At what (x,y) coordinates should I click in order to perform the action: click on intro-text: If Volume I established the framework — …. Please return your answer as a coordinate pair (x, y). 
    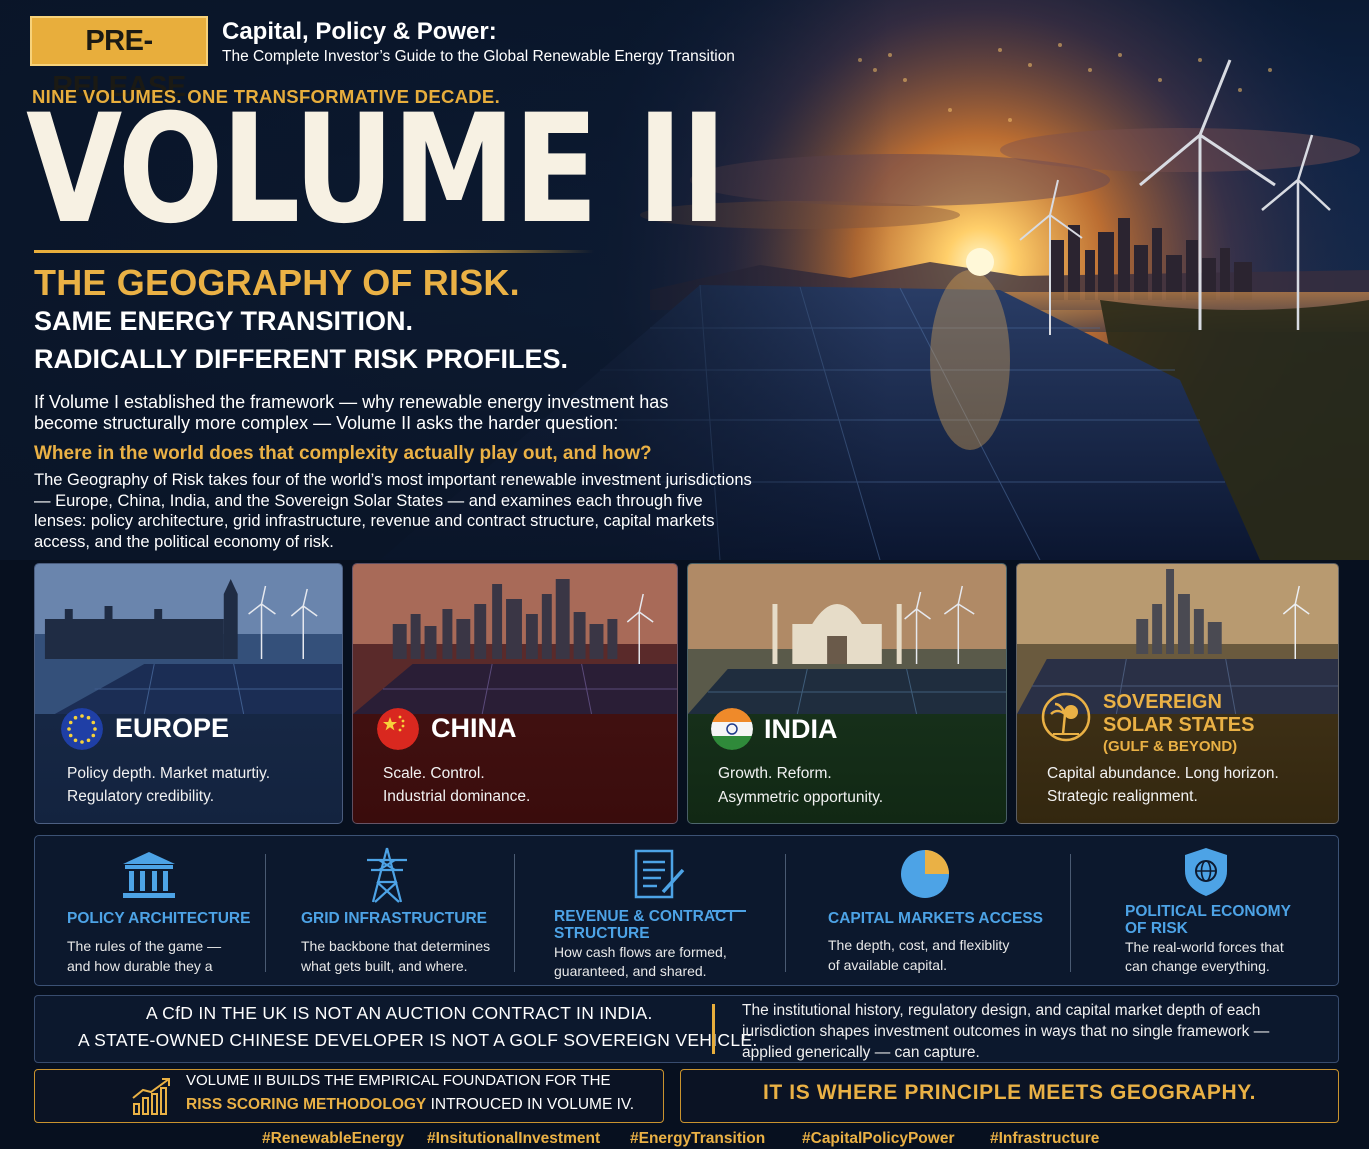
    Looking at the image, I should click on (351, 412).